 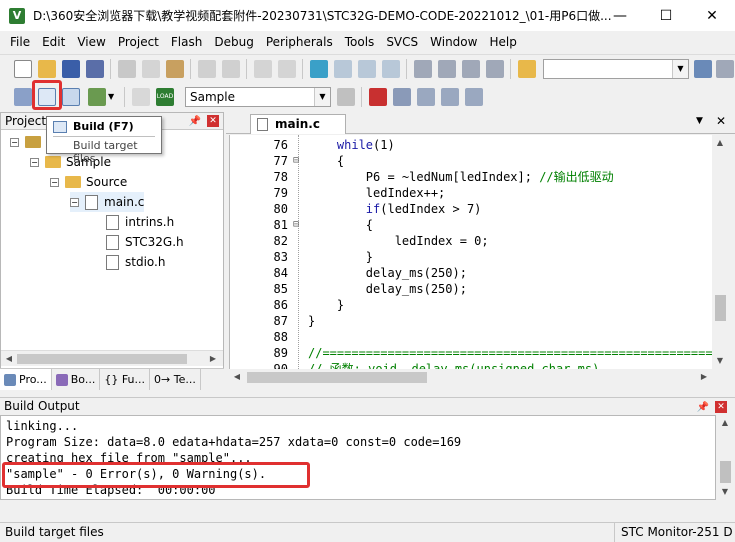 I want to click on close-tab-icon: ✕, so click(x=721, y=121).